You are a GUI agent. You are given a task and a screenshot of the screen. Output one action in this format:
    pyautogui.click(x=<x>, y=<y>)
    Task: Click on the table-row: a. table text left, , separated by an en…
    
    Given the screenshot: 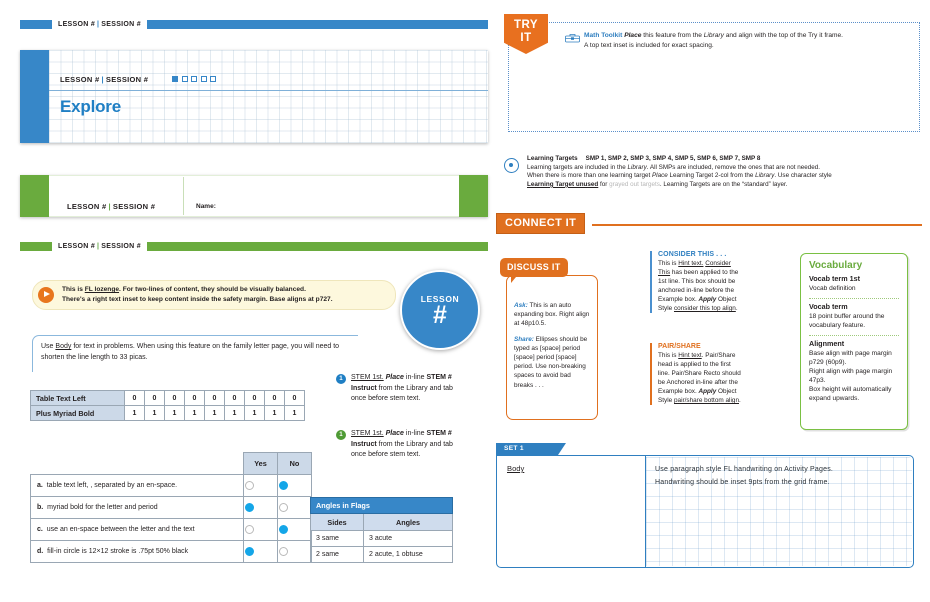 What is the action you would take?
    pyautogui.click(x=171, y=485)
    